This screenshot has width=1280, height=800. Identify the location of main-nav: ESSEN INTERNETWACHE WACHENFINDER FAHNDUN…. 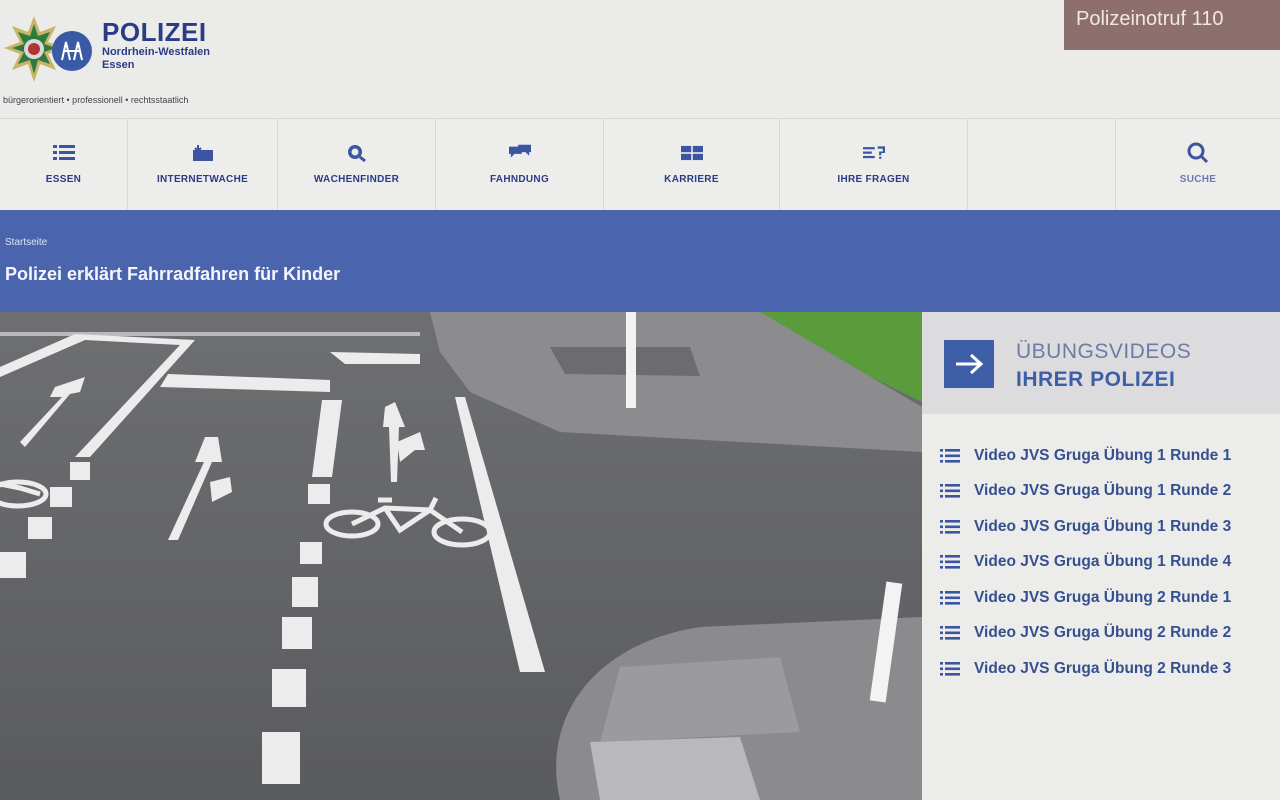
(640, 164).